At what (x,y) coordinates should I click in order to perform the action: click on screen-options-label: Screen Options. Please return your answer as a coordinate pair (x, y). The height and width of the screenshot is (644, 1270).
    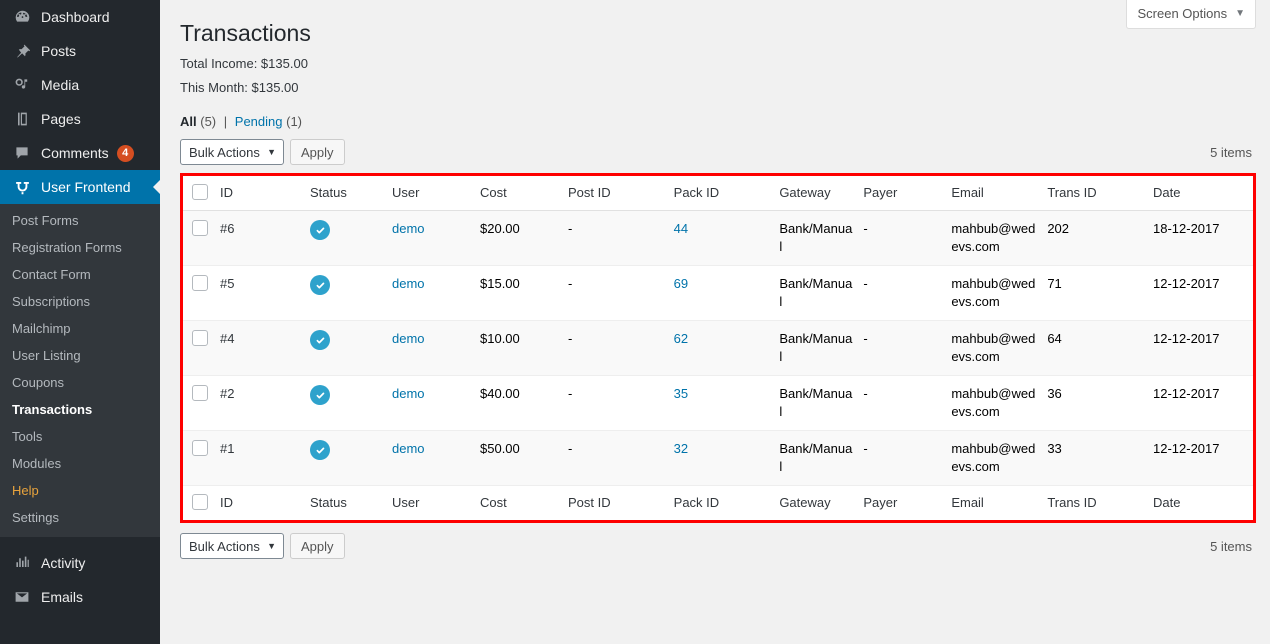
    Looking at the image, I should click on (1182, 13).